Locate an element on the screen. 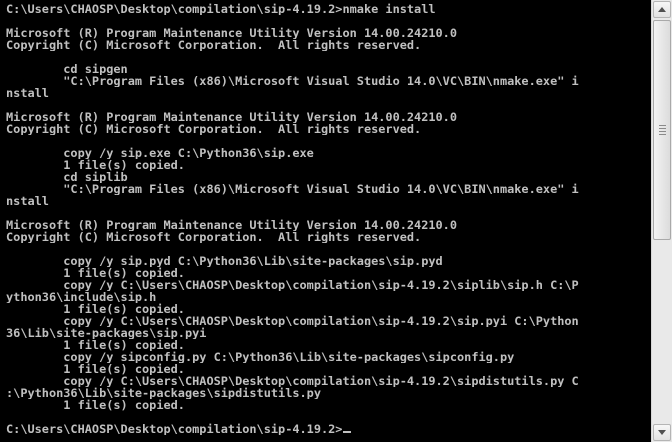 The width and height of the screenshot is (672, 442). arrow-up-icon is located at coordinates (662, 9).